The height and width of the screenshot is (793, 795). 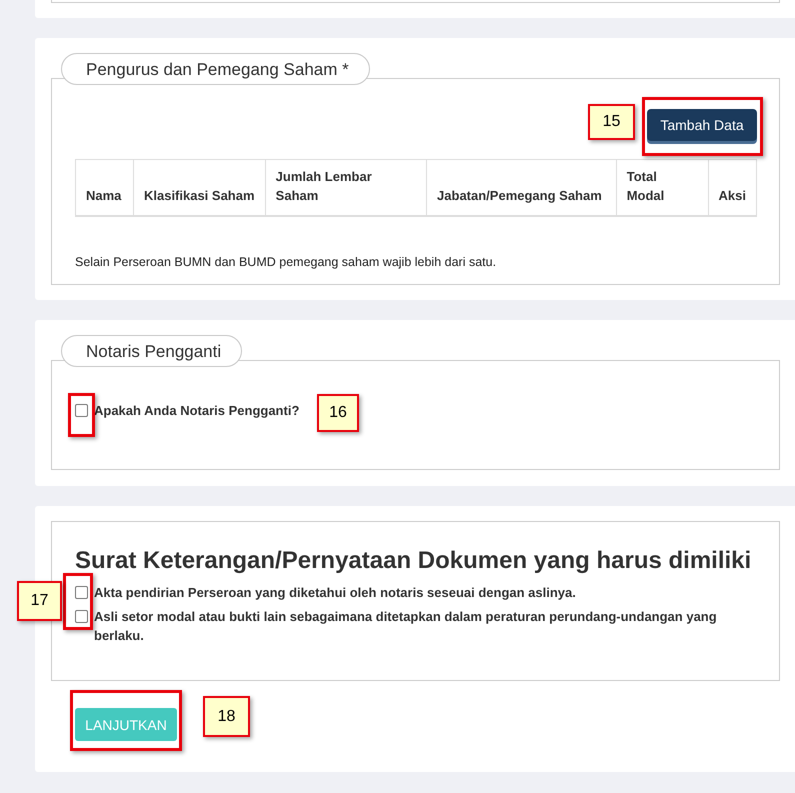 What do you see at coordinates (151, 351) in the screenshot?
I see `section-legend: Notaris Pengganti` at bounding box center [151, 351].